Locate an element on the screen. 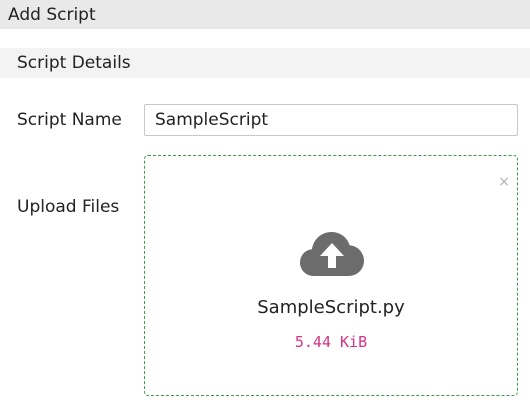 This screenshot has width=530, height=413. upload-files-label: Upload Files is located at coordinates (68, 207).